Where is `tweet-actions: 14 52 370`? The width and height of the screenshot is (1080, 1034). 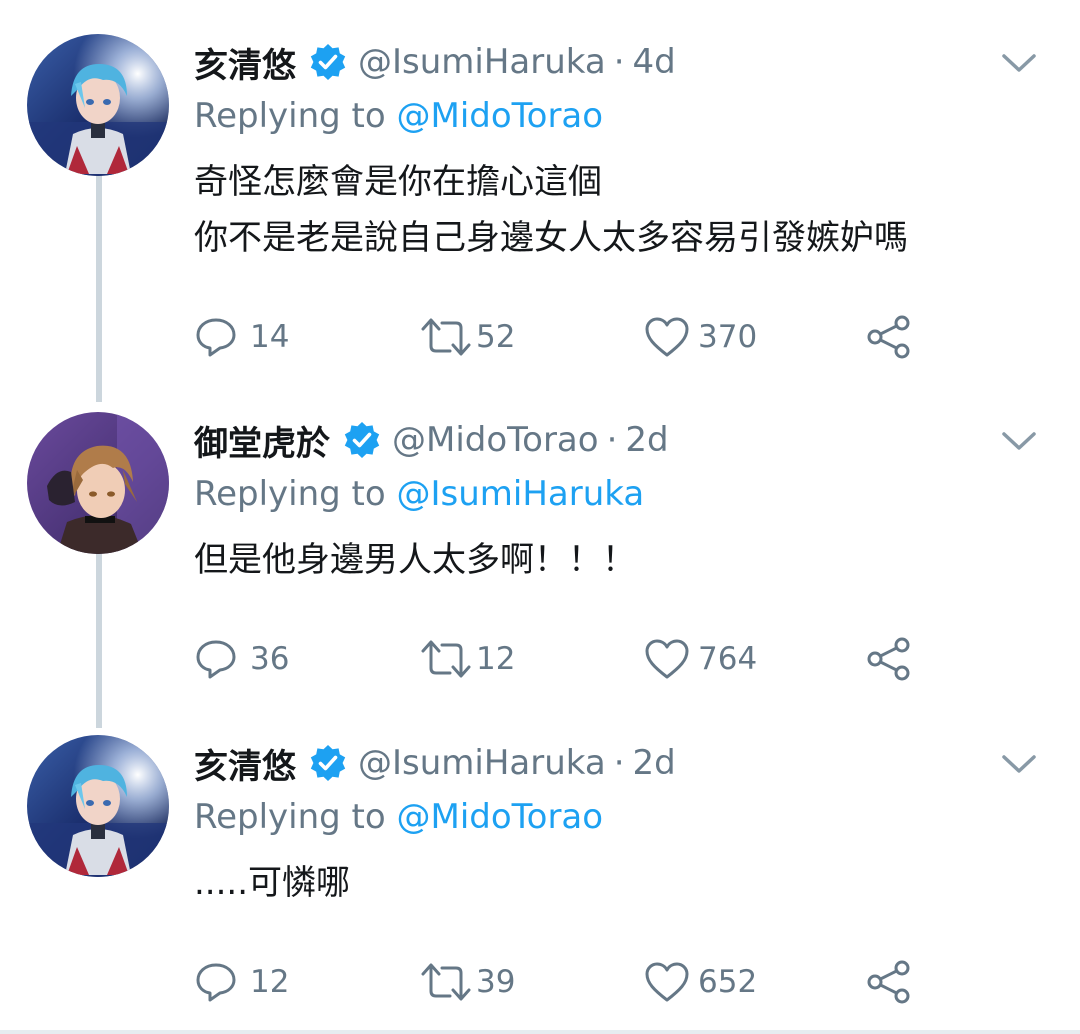 tweet-actions: 14 52 370 is located at coordinates (564, 337).